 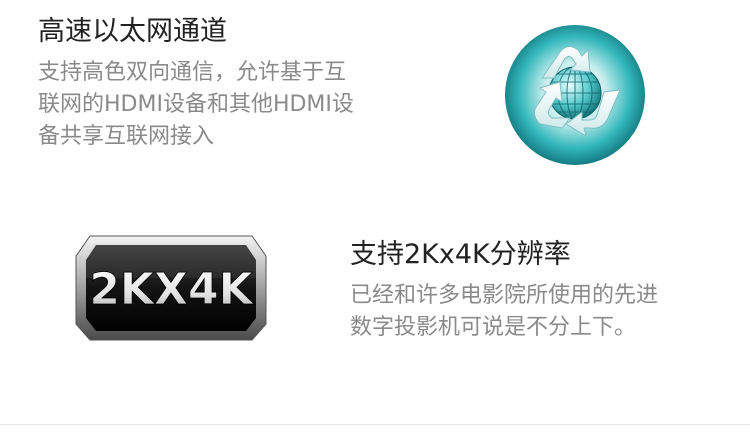 What do you see at coordinates (460, 254) in the screenshot?
I see `resolution-feature-title: 支持2Kx4K分辨率` at bounding box center [460, 254].